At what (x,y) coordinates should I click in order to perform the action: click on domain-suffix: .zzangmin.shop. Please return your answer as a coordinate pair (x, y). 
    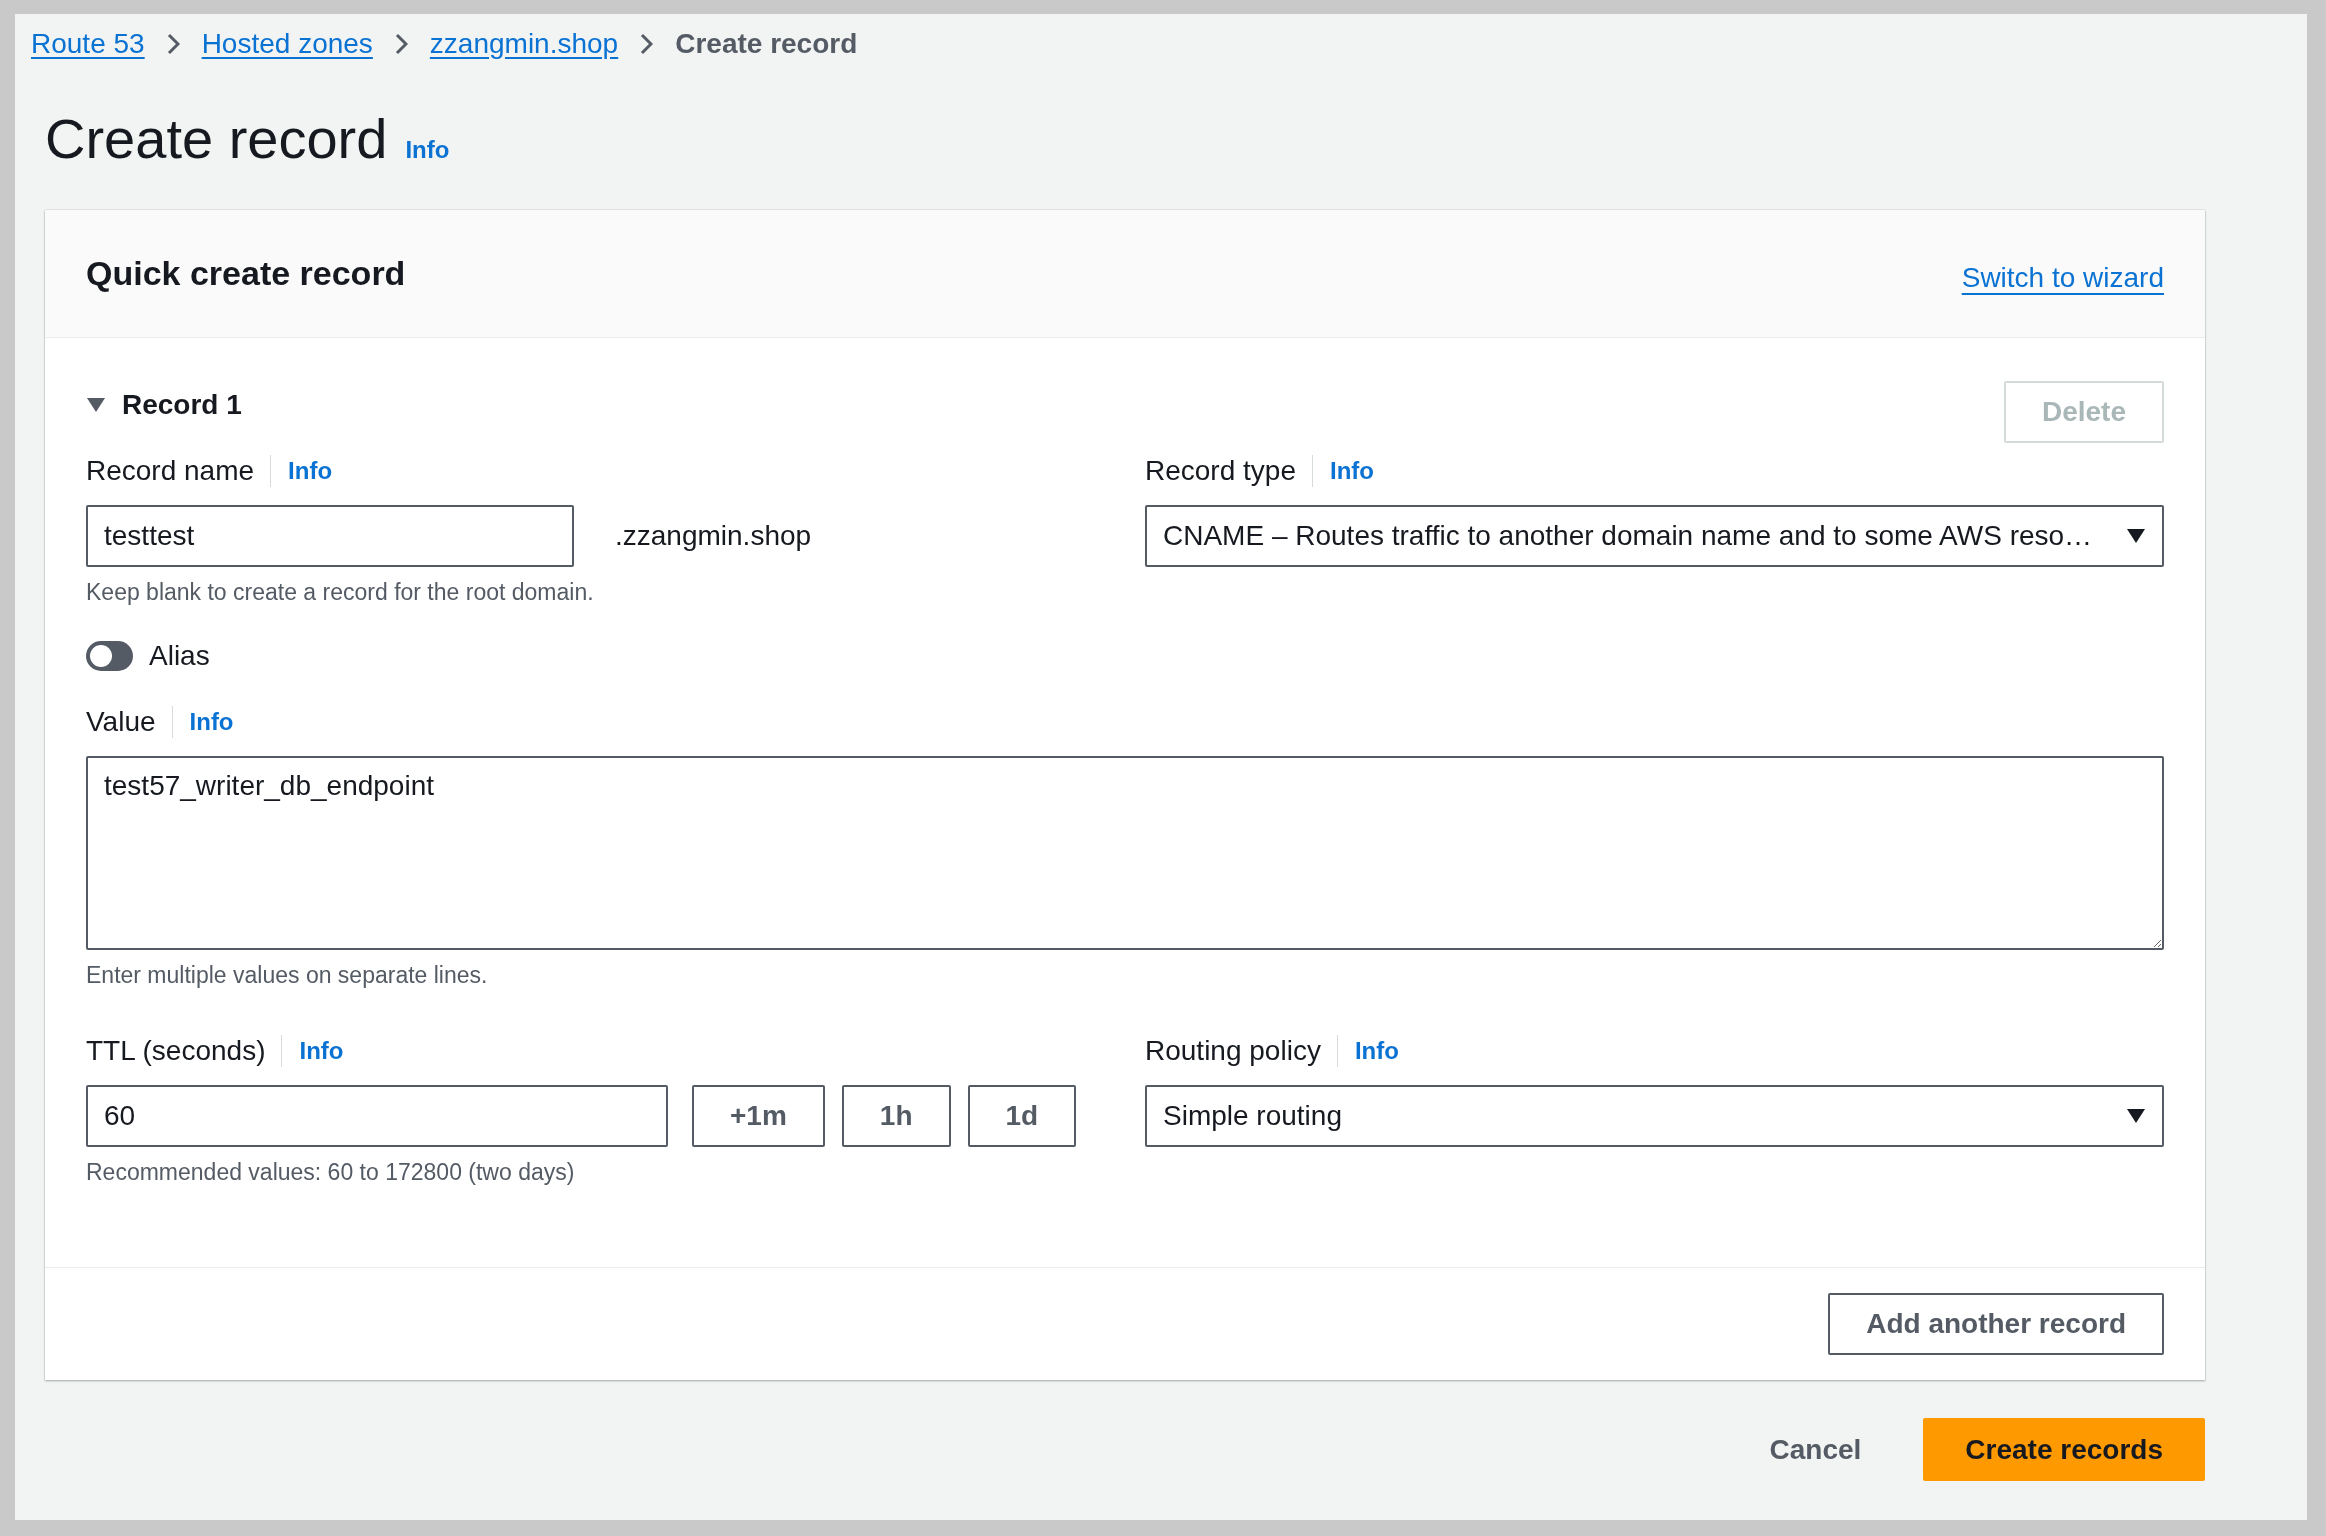
    Looking at the image, I should click on (713, 536).